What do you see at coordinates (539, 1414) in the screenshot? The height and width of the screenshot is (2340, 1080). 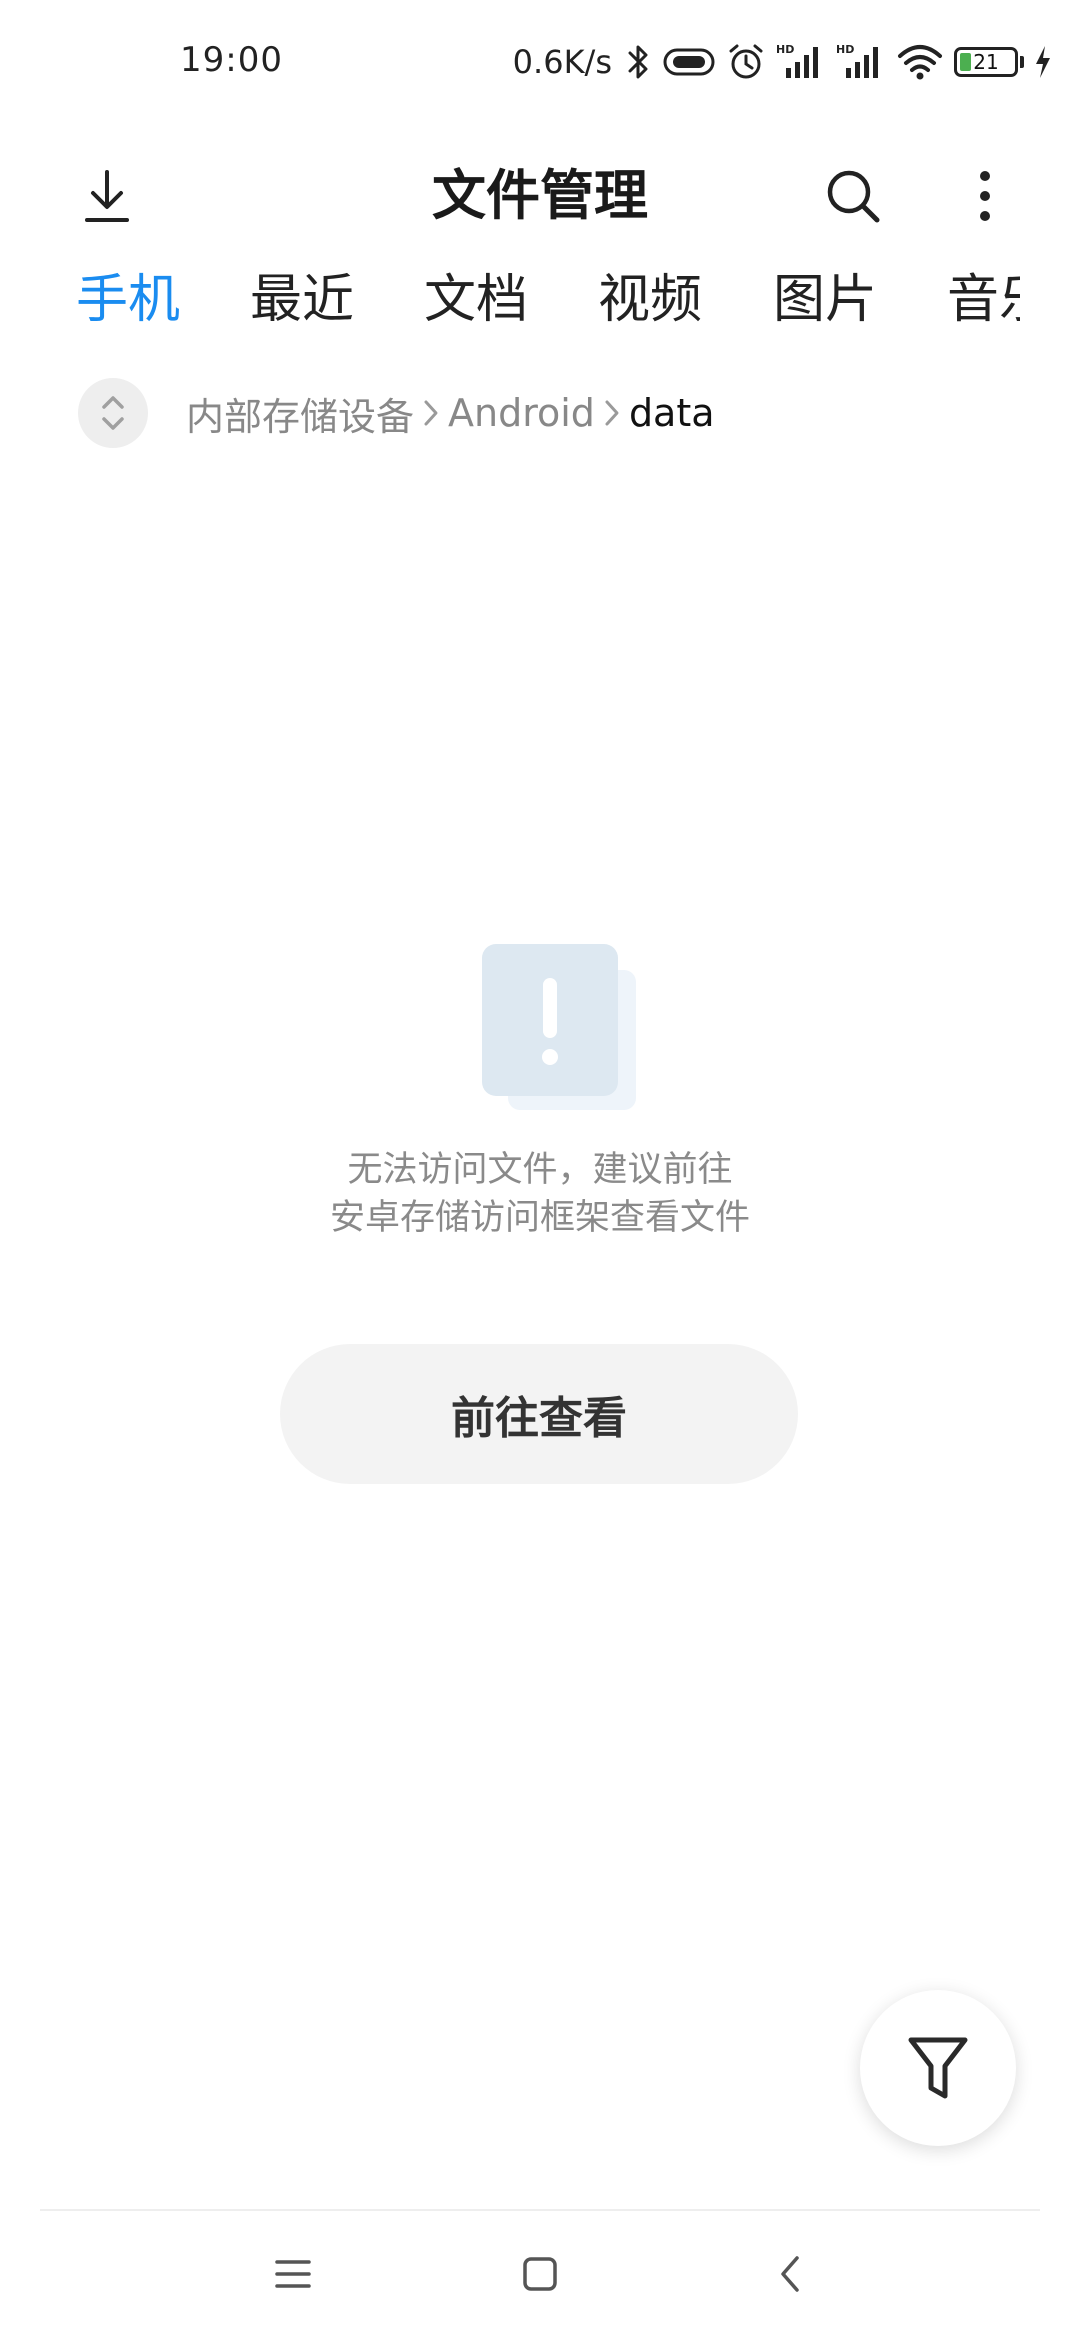 I see `go-view-button: 前往查看` at bounding box center [539, 1414].